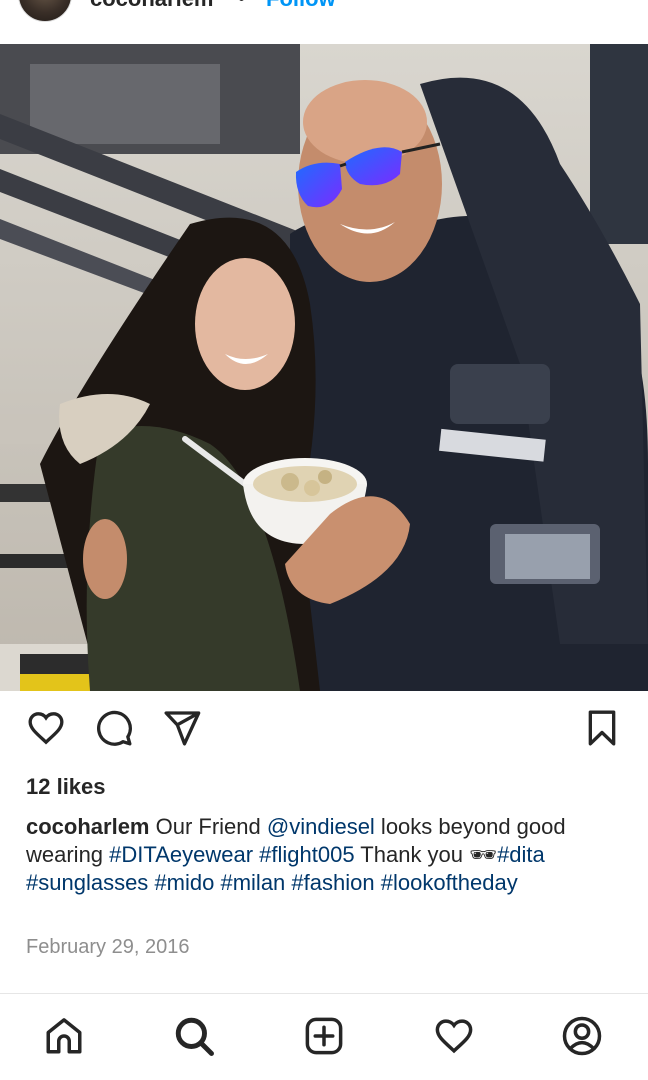  Describe the element at coordinates (449, 882) in the screenshot. I see `caption-hashtag: #lookoftheday` at that location.